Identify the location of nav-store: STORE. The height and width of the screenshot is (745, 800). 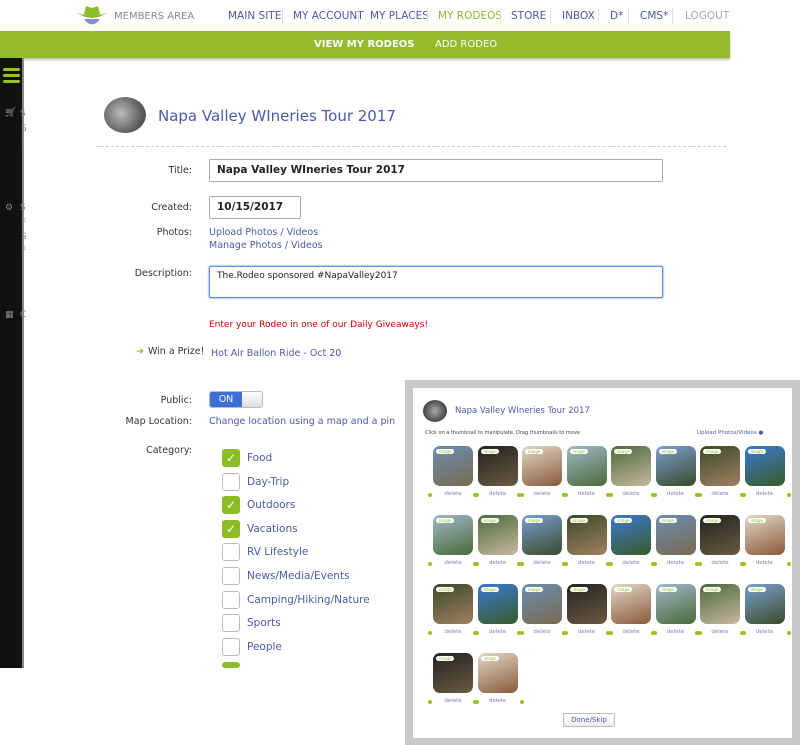
(528, 16).